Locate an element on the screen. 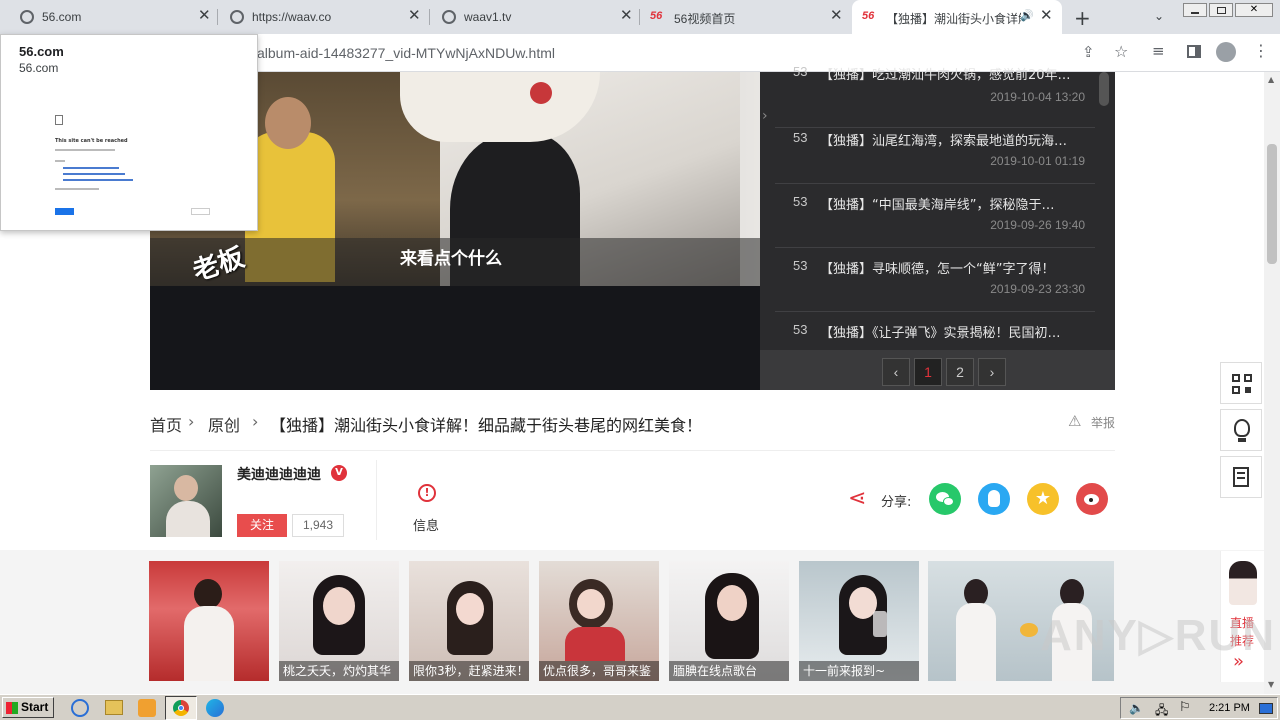 The image size is (1280, 720). qr-code-button is located at coordinates (1241, 383).